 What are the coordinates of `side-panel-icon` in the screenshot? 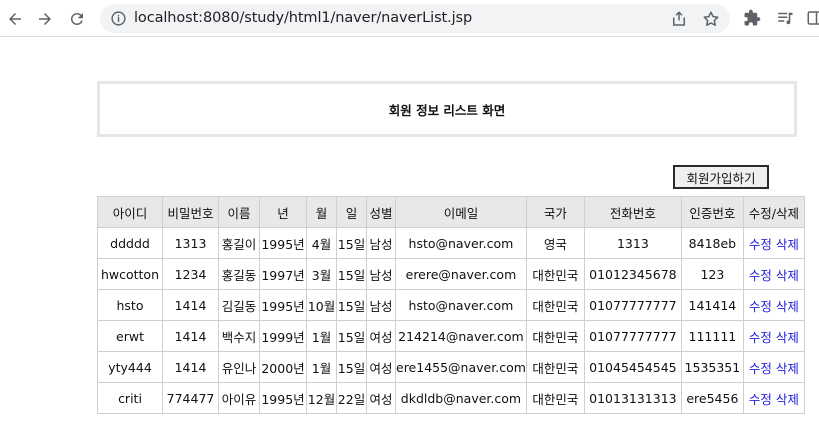 It's located at (812, 18).